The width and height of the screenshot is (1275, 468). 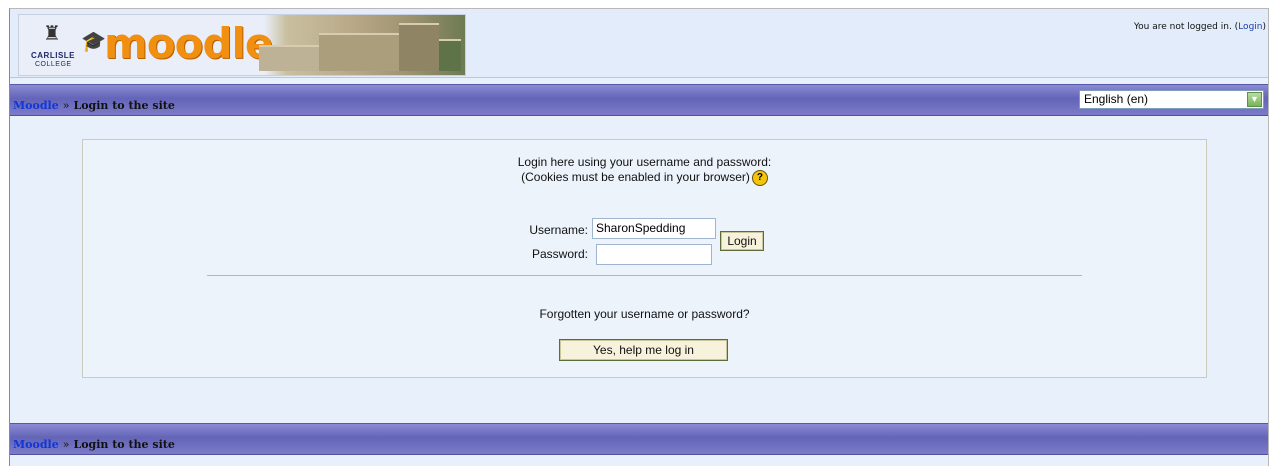 What do you see at coordinates (644, 314) in the screenshot?
I see `forgot-text: Forgotten your username or password?` at bounding box center [644, 314].